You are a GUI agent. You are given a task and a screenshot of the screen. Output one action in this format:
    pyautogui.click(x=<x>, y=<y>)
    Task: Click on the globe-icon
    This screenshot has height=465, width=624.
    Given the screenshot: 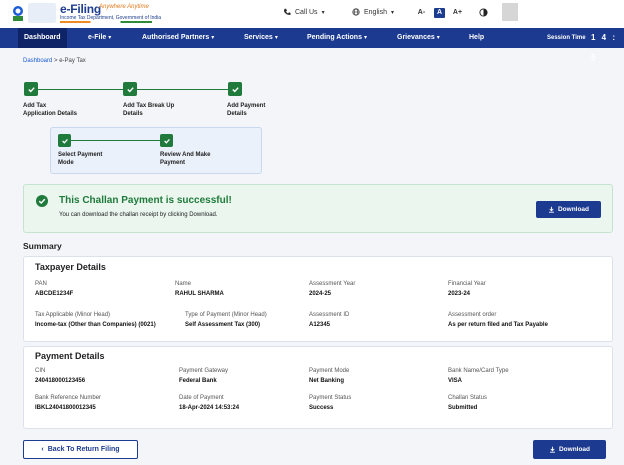 What is the action you would take?
    pyautogui.click(x=356, y=12)
    